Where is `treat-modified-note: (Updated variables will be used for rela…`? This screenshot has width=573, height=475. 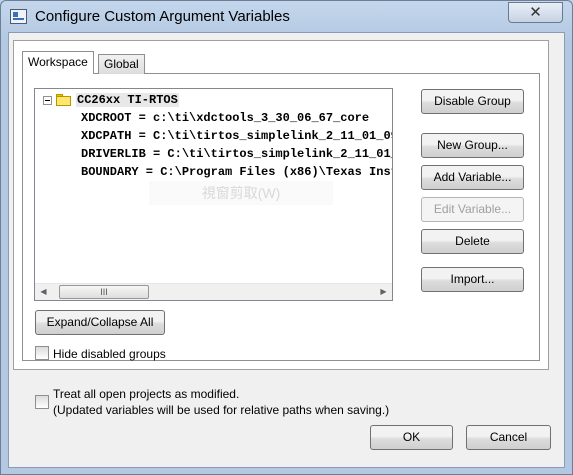 treat-modified-note: (Updated variables will be used for rela… is located at coordinates (221, 410).